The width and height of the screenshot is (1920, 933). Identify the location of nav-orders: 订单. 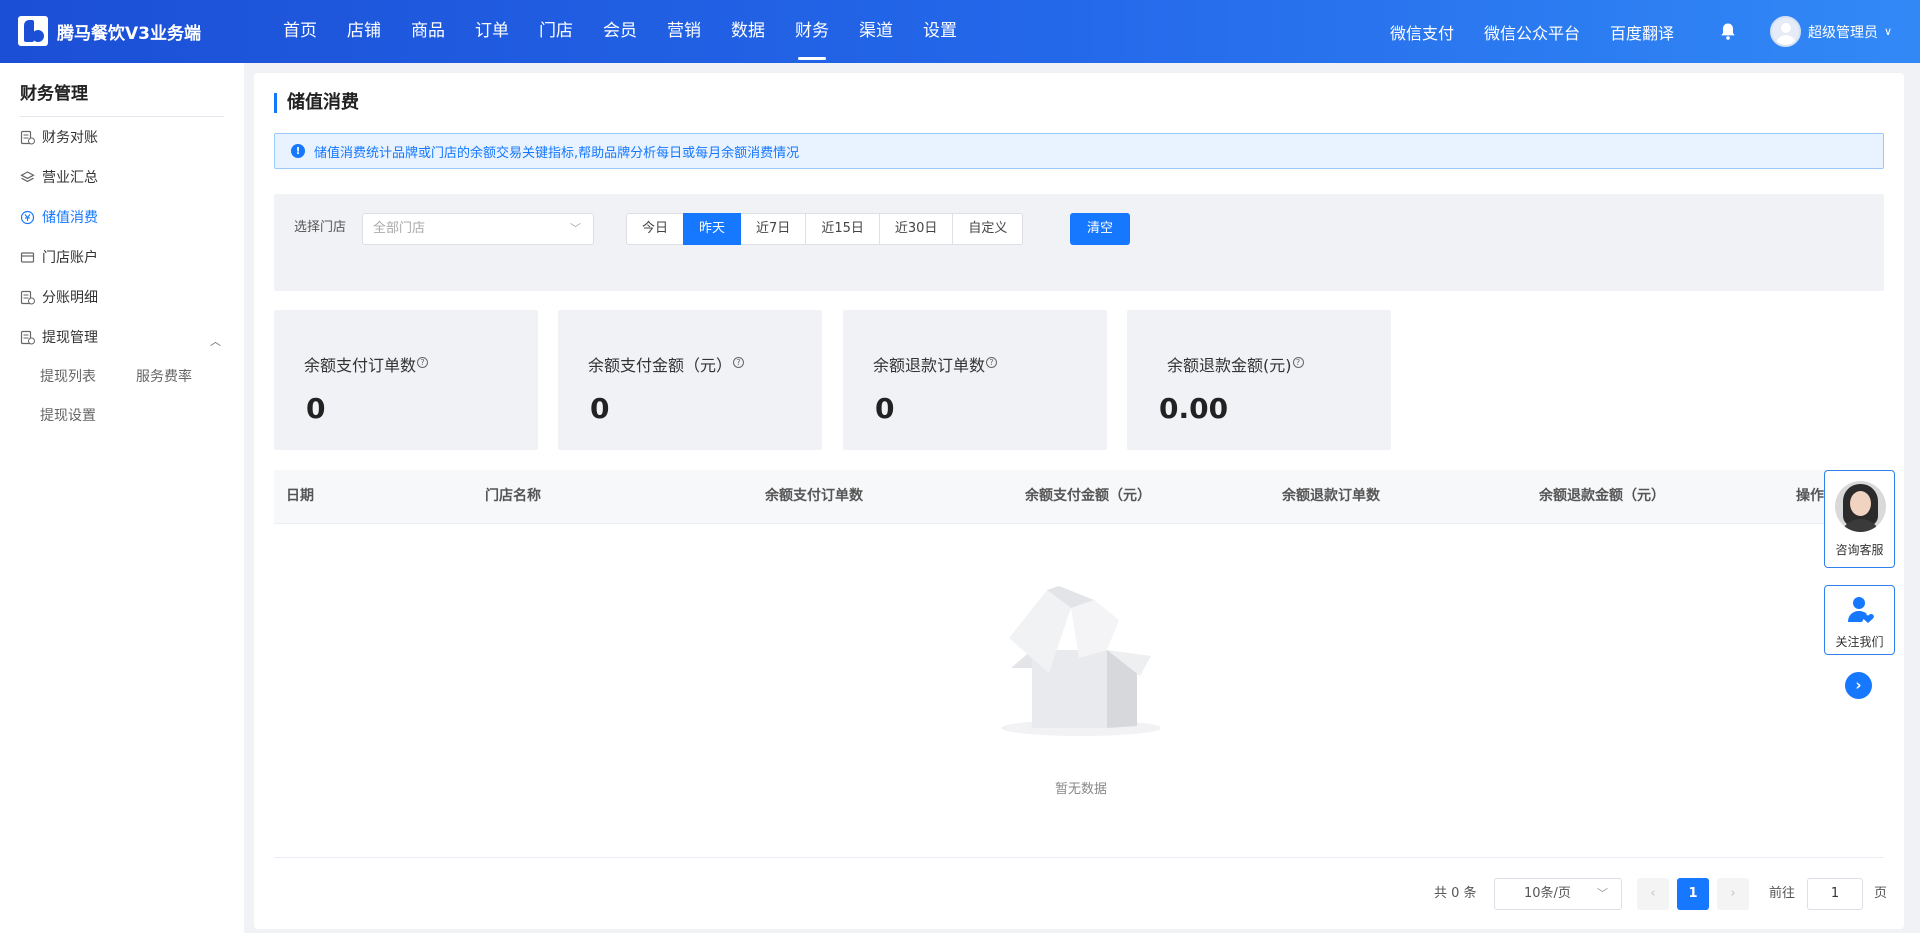
(492, 31).